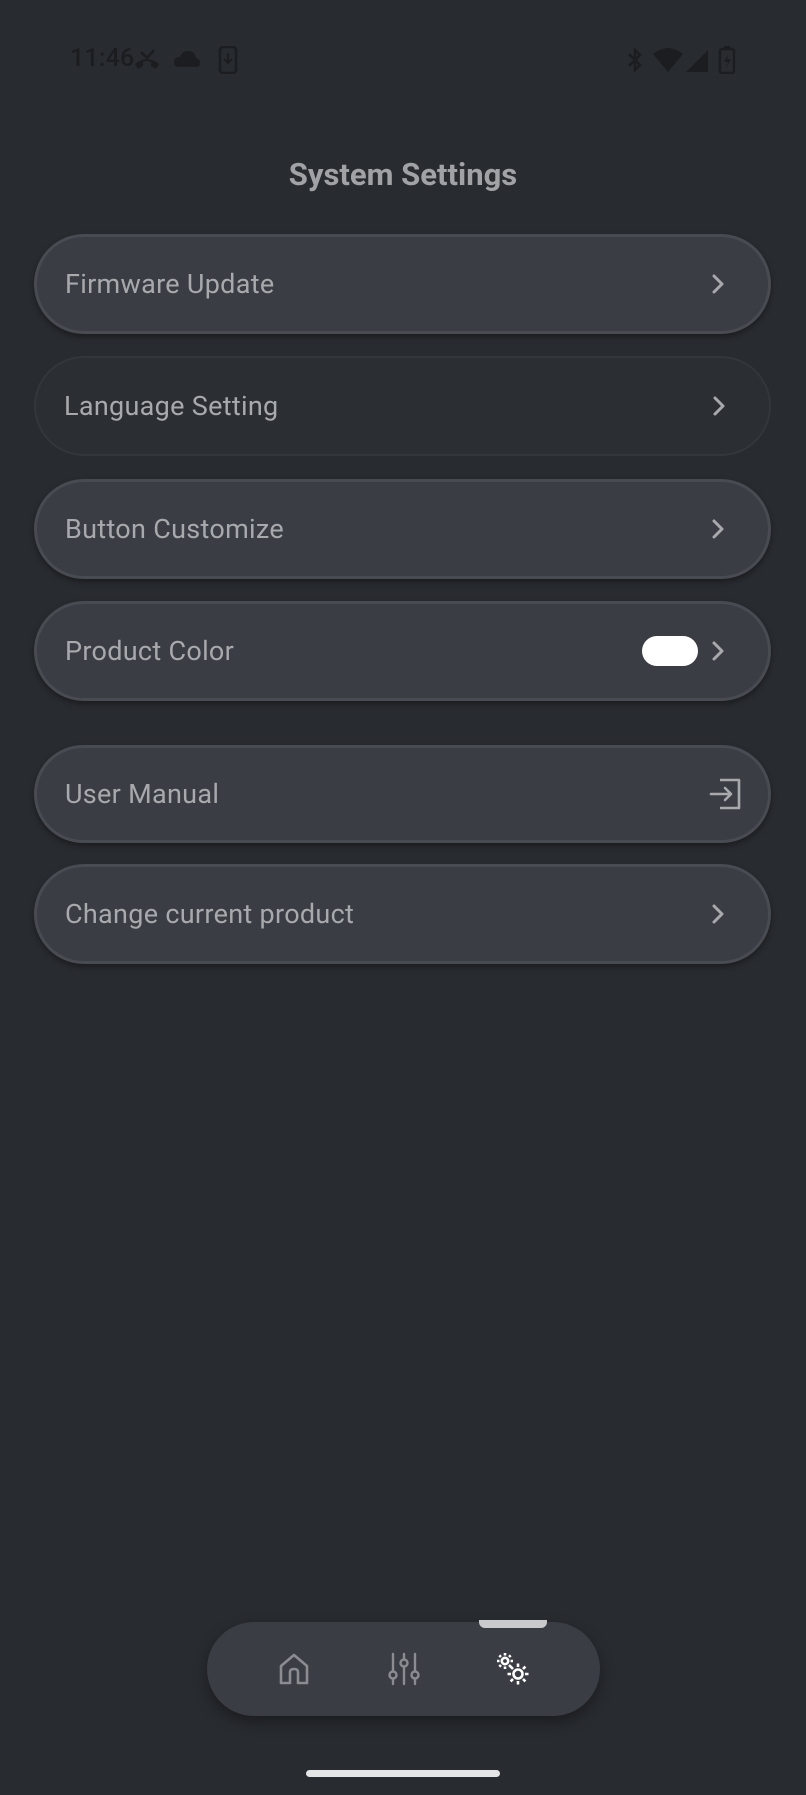 This screenshot has height=1795, width=806. Describe the element at coordinates (187, 59) in the screenshot. I see `cloud-icon` at that location.